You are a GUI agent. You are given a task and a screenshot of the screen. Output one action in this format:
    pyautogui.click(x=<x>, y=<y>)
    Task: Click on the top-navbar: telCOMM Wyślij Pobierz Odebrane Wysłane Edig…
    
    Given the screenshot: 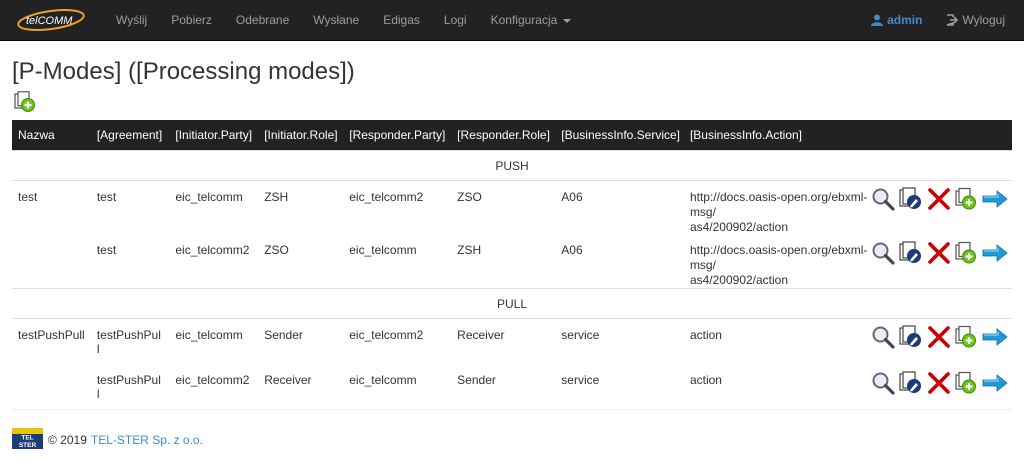 What is the action you would take?
    pyautogui.click(x=512, y=20)
    